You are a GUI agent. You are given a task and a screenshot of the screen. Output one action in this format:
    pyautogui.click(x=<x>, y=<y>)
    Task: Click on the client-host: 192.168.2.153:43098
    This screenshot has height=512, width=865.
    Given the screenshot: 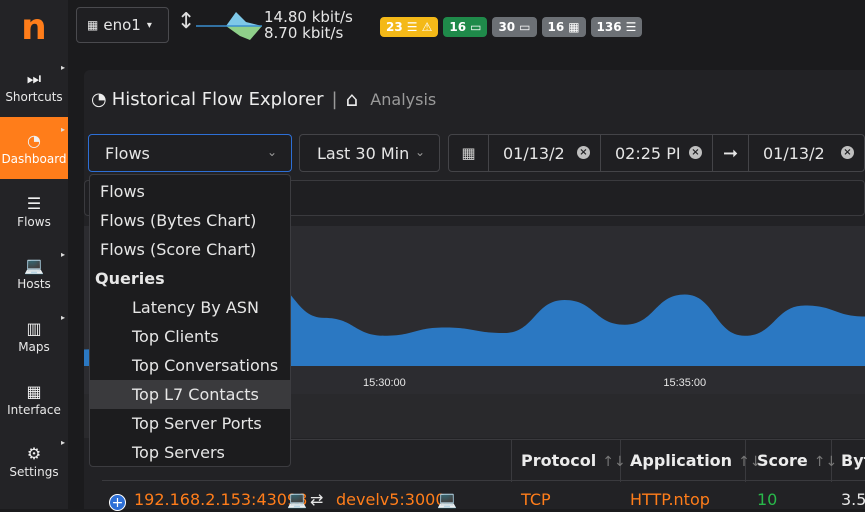 What is the action you would take?
    pyautogui.click(x=220, y=499)
    